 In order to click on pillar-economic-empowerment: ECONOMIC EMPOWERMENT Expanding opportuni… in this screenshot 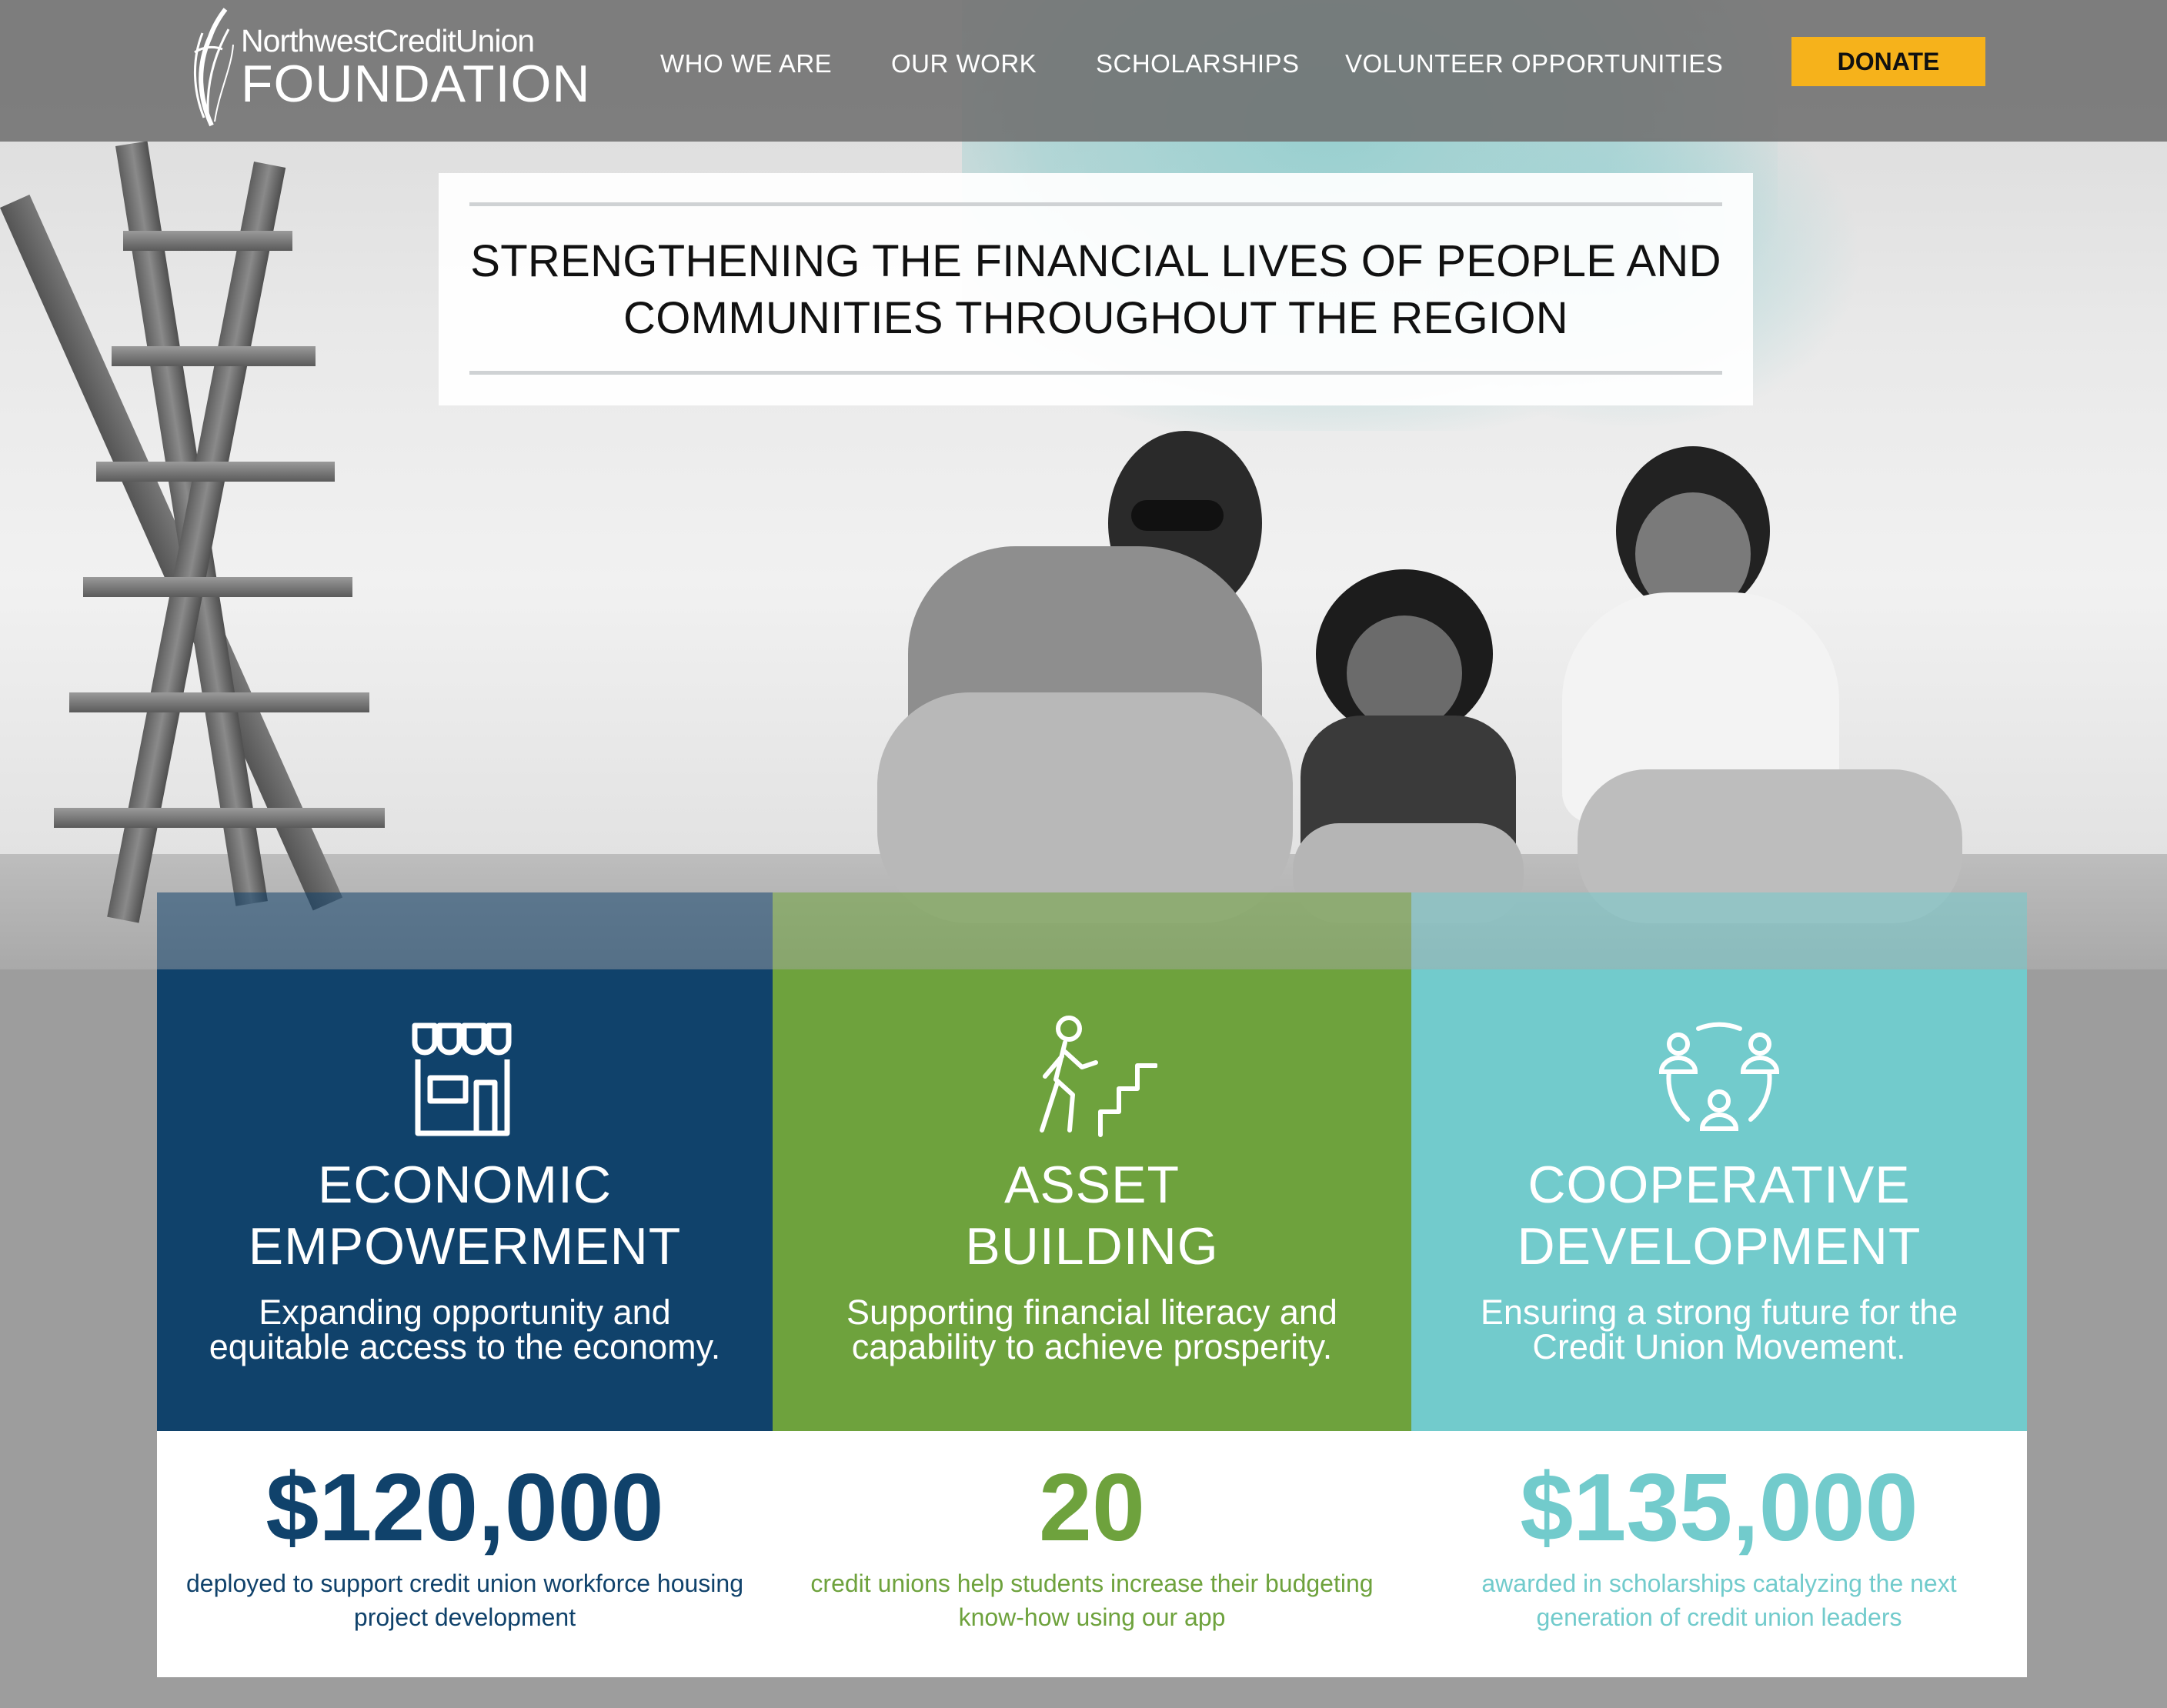, I will do `click(465, 1162)`.